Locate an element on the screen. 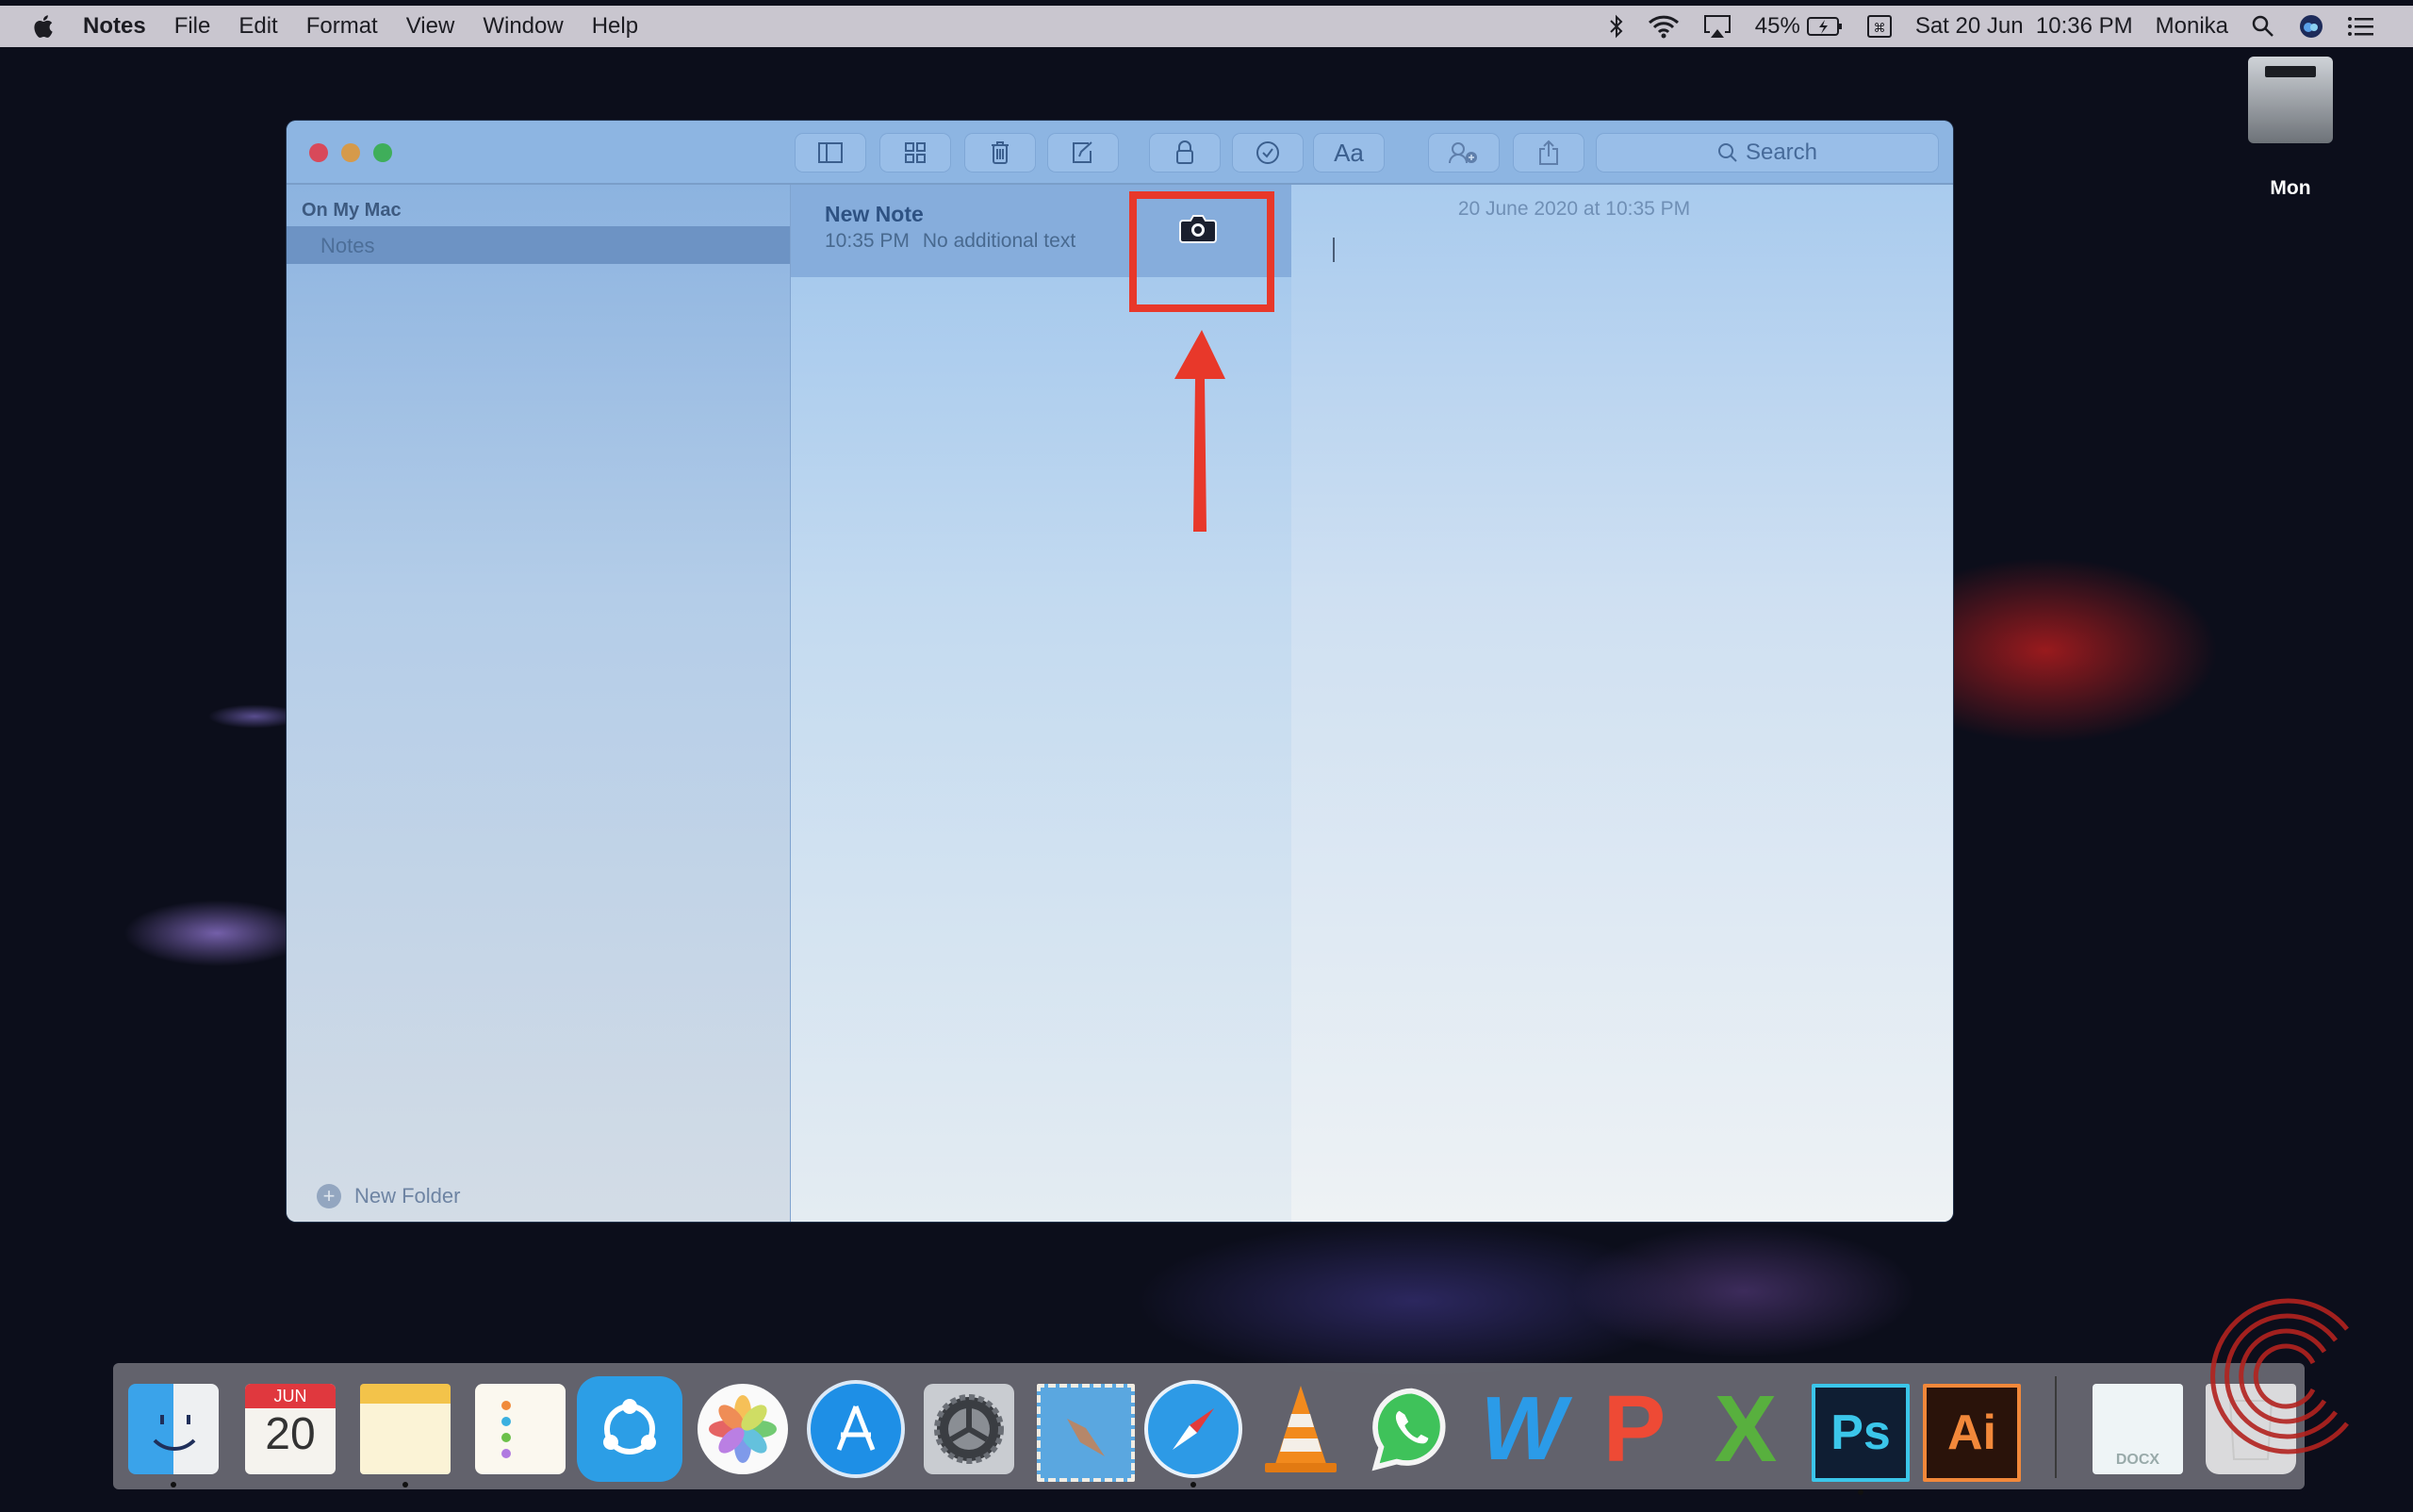 Image resolution: width=2413 pixels, height=1512 pixels. dock-photoshop: Ps is located at coordinates (1861, 1439).